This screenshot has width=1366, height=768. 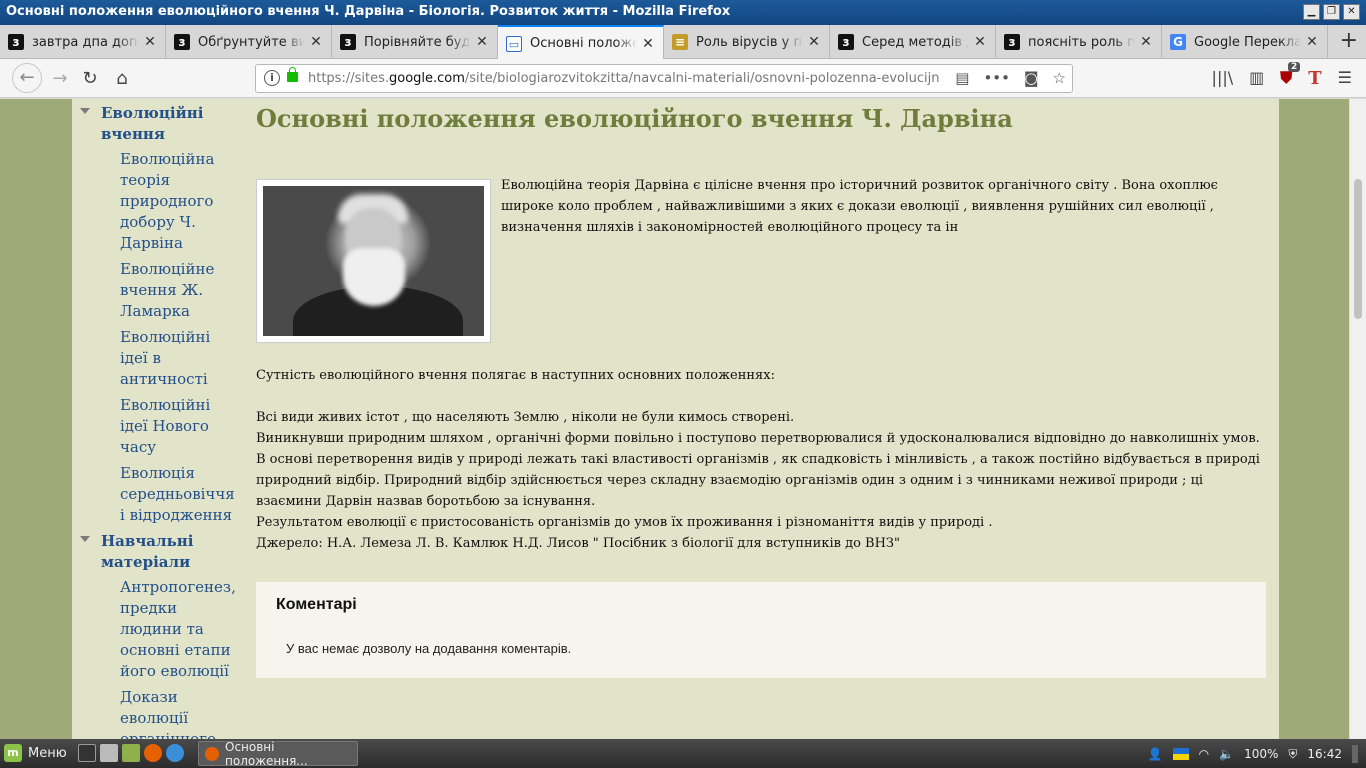 I want to click on page-actions-icon: •••, so click(x=996, y=78).